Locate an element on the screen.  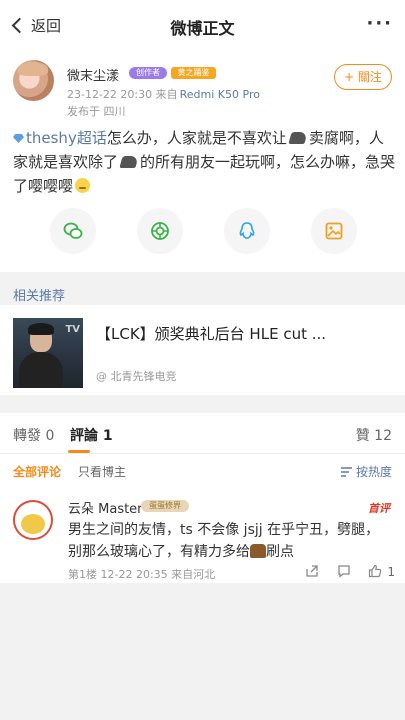
qq-icon is located at coordinates (247, 230).